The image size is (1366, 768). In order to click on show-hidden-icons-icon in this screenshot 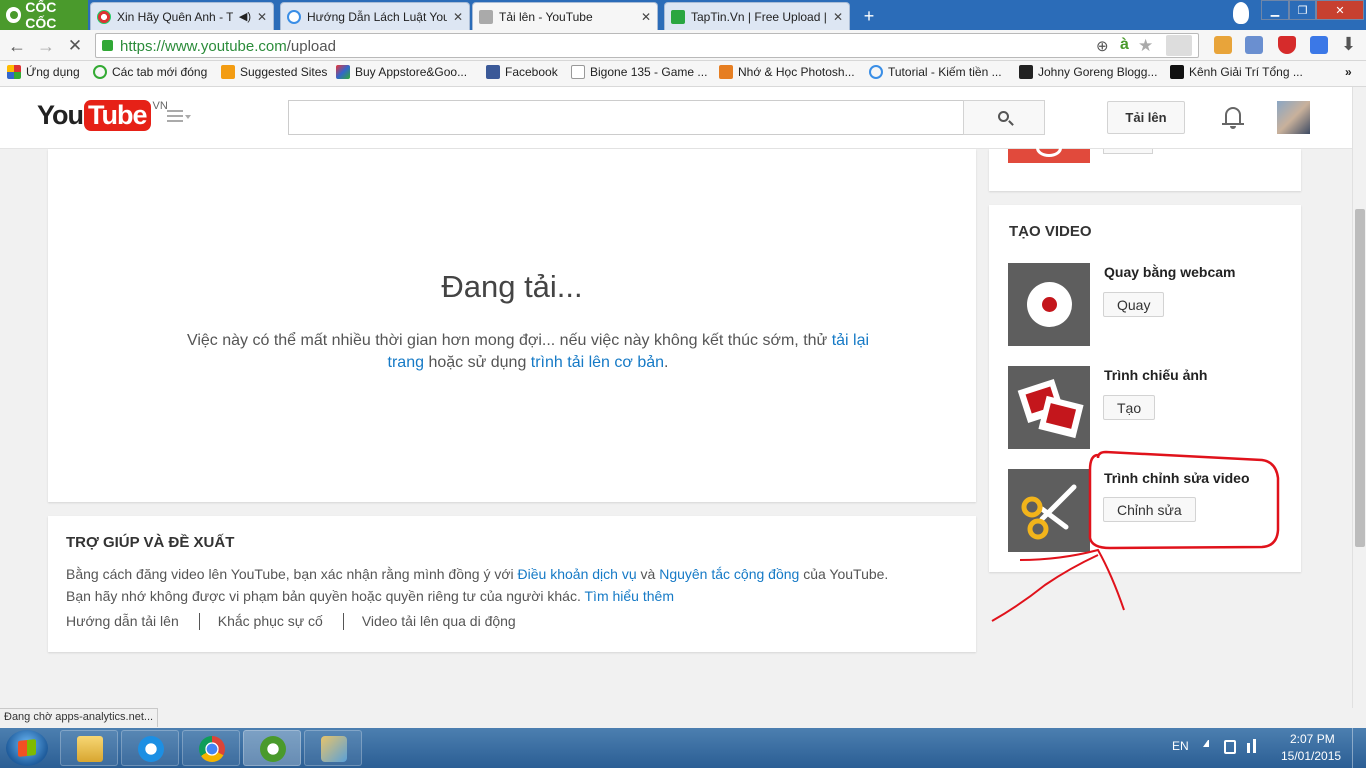, I will do `click(1206, 743)`.